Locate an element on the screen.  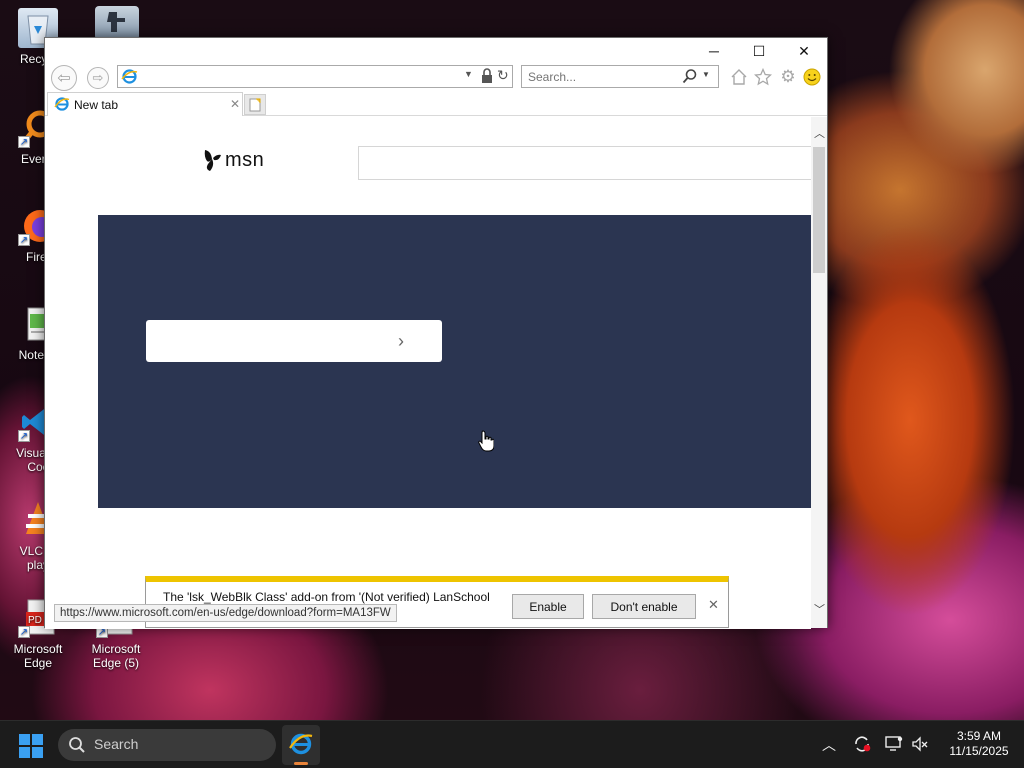
internet-explorer-icon is located at coordinates (301, 744).